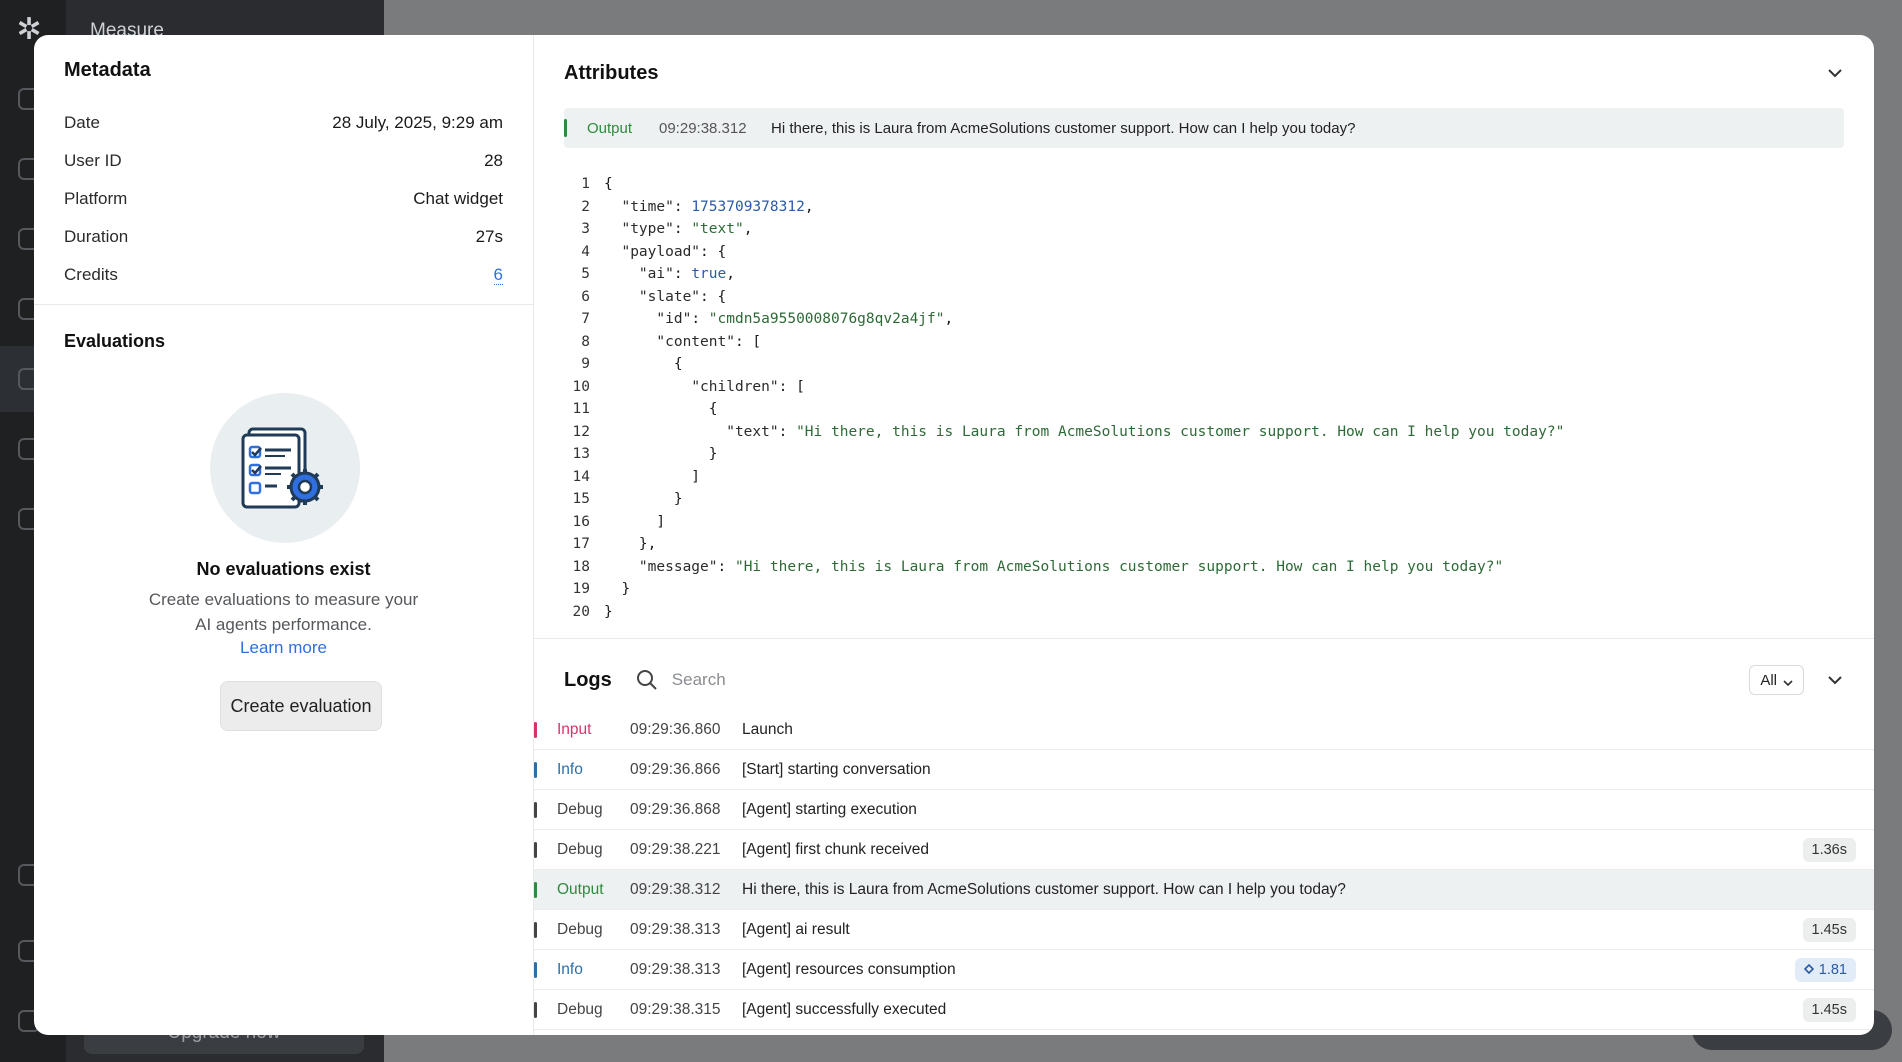  What do you see at coordinates (1204, 930) in the screenshot?
I see `log-row: Debug 09:29:38.313 [Agent] ai result 1.45s` at bounding box center [1204, 930].